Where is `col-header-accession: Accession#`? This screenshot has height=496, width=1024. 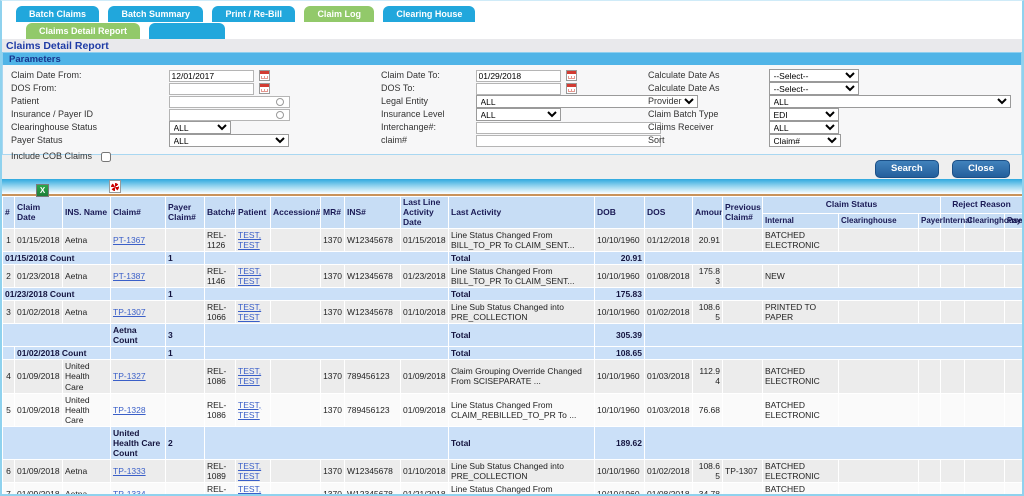
col-header-accession: Accession# is located at coordinates (295, 212).